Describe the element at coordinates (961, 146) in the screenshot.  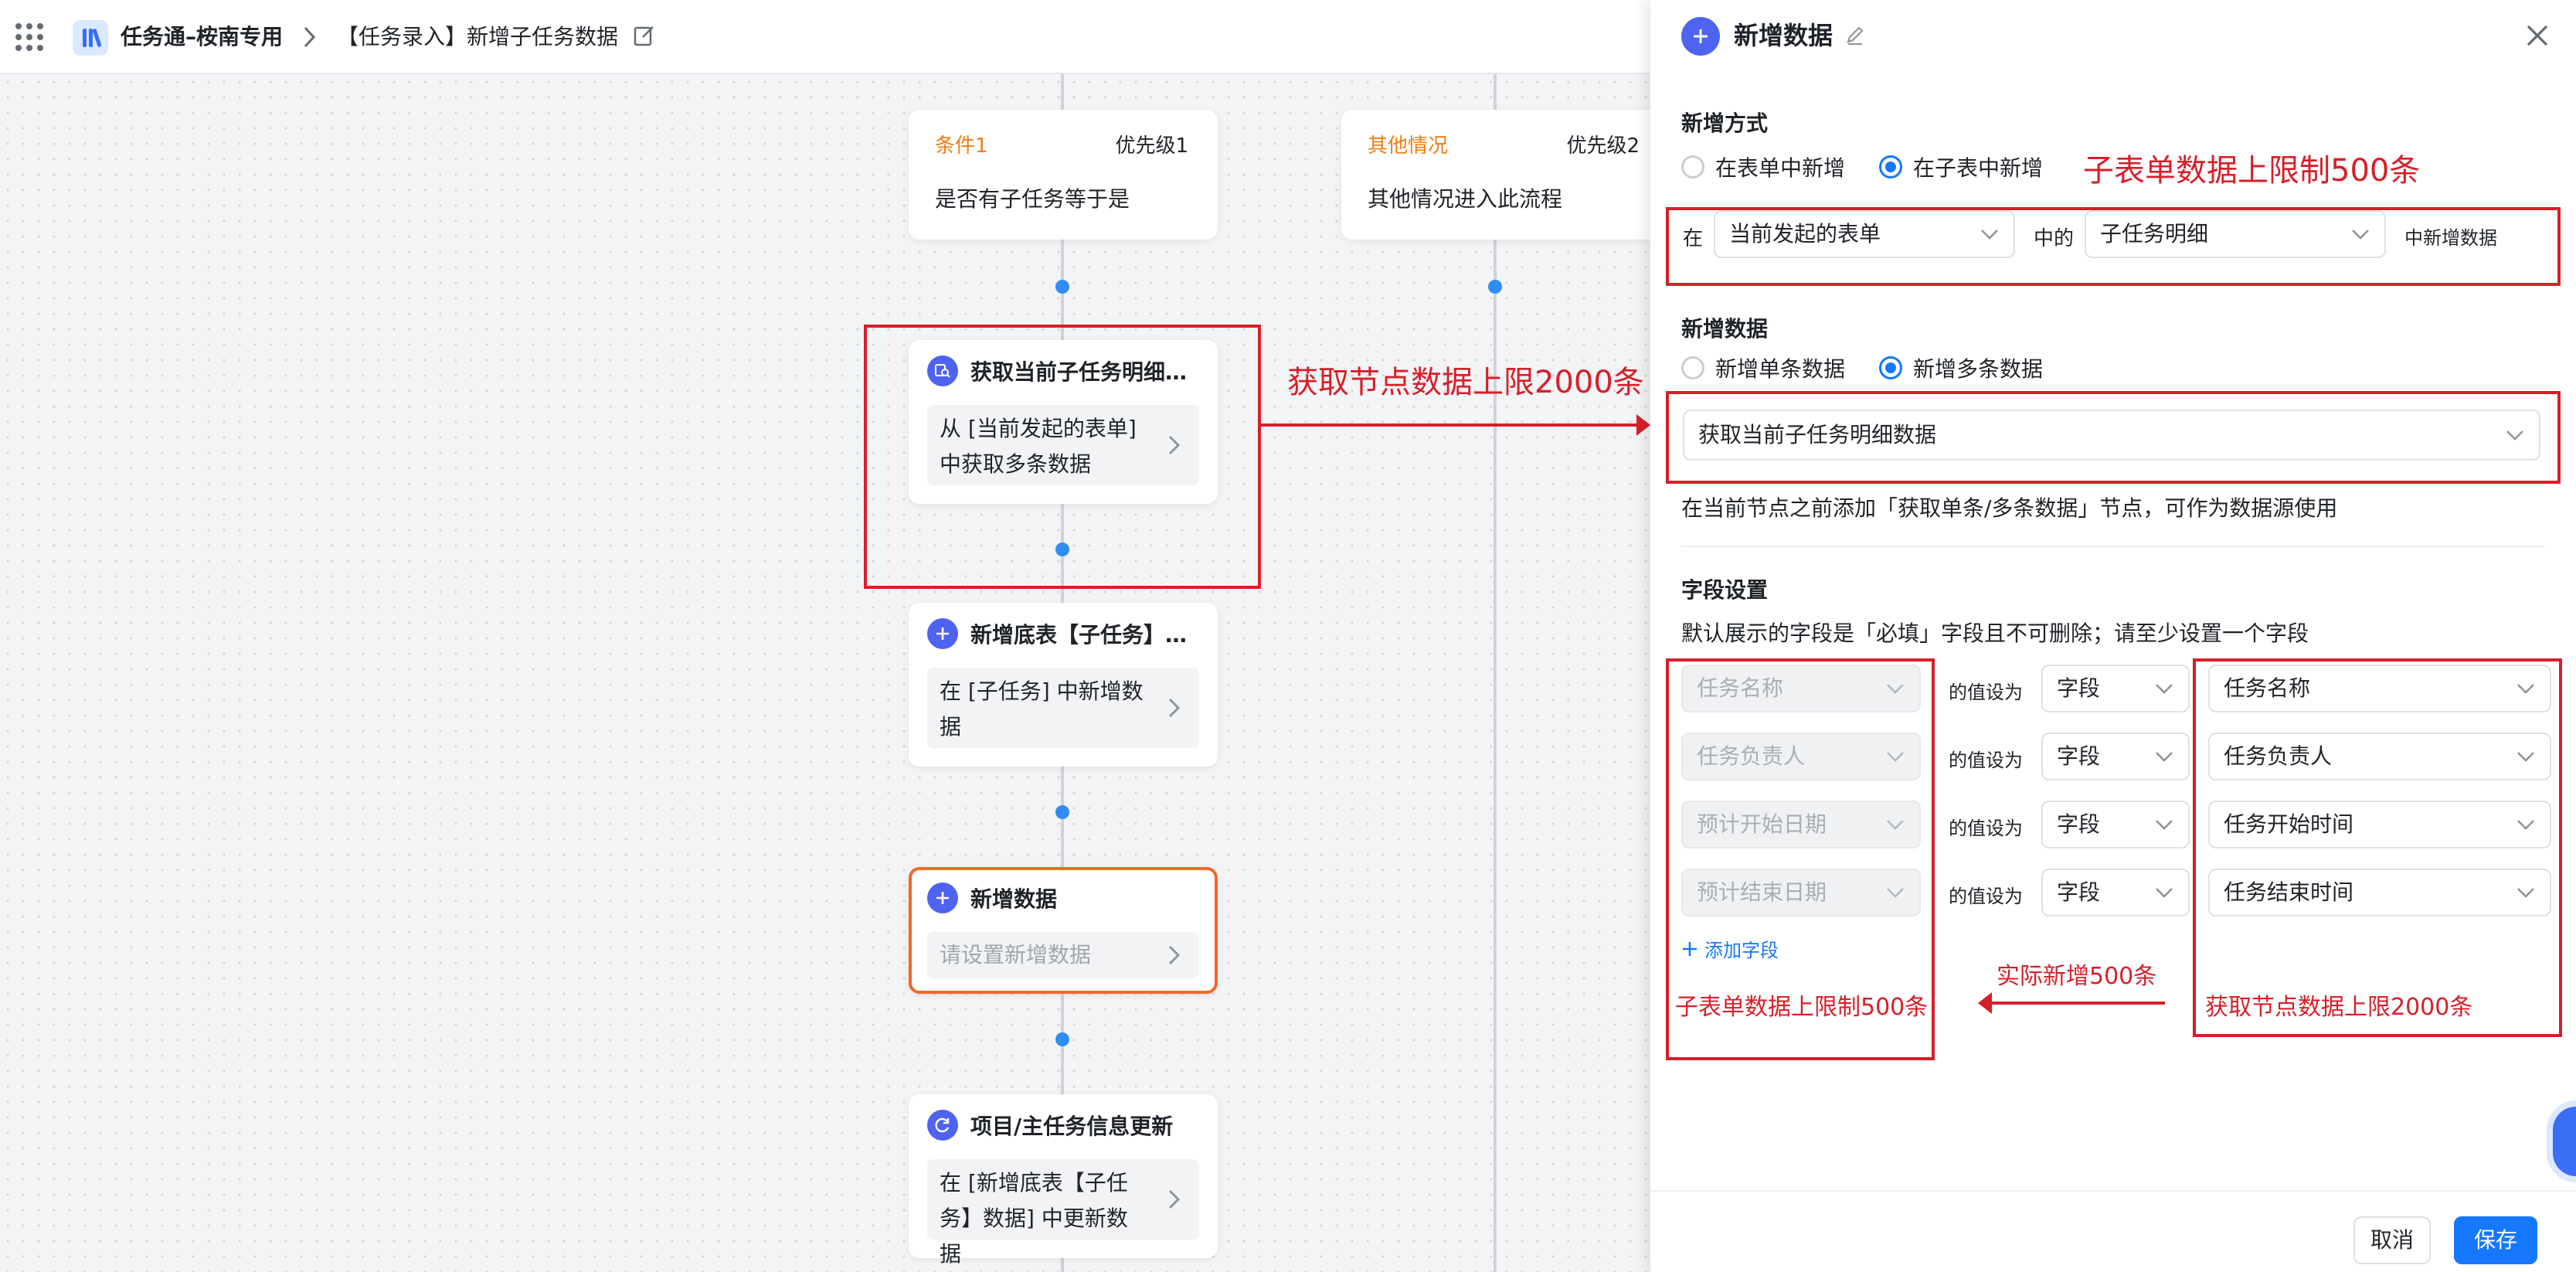
I see `branch-title: 条件1` at that location.